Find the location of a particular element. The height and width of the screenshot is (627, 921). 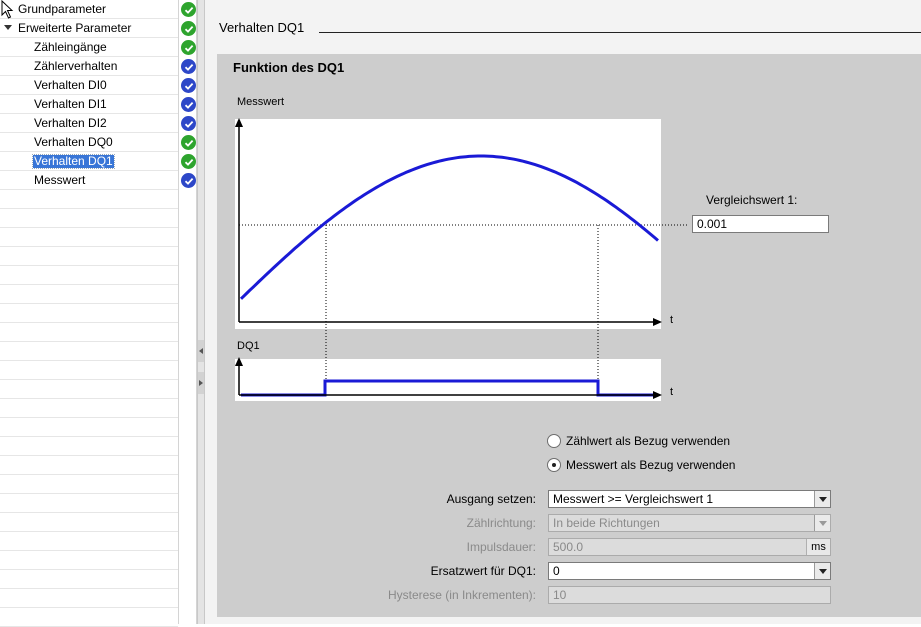

tree-item-label: Zähleingänge is located at coordinates (70, 47).